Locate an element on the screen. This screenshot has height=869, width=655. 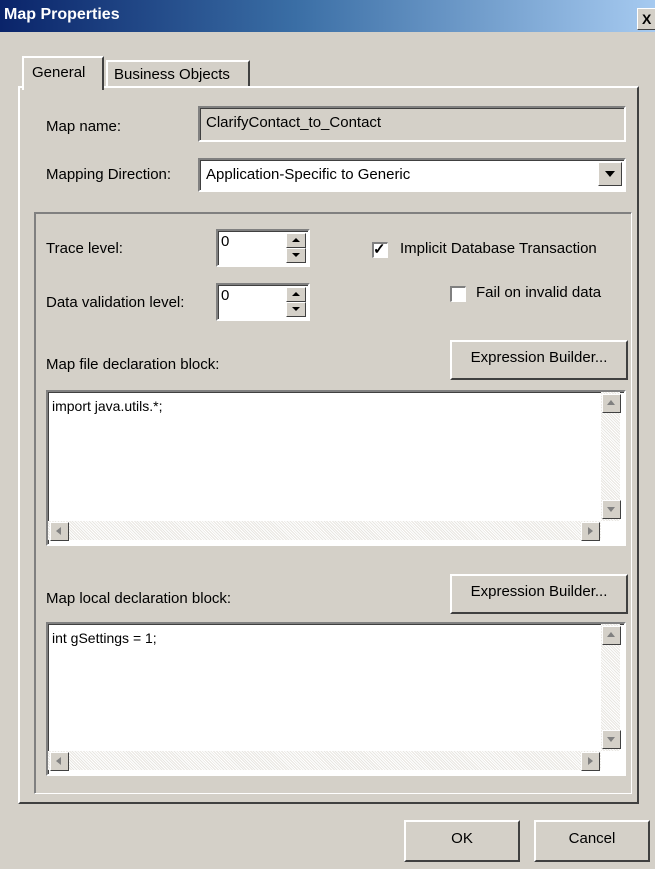
data-validation-level-label: Data validation level: is located at coordinates (115, 302).